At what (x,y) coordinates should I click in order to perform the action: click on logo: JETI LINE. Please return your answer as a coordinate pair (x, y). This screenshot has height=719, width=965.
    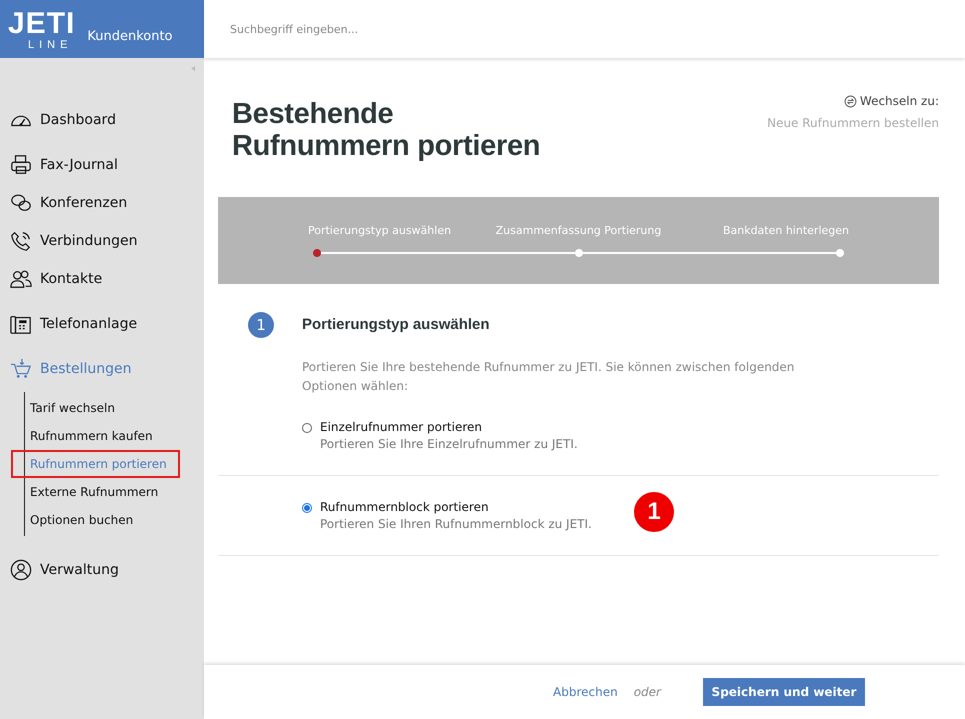
    Looking at the image, I should click on (42, 29).